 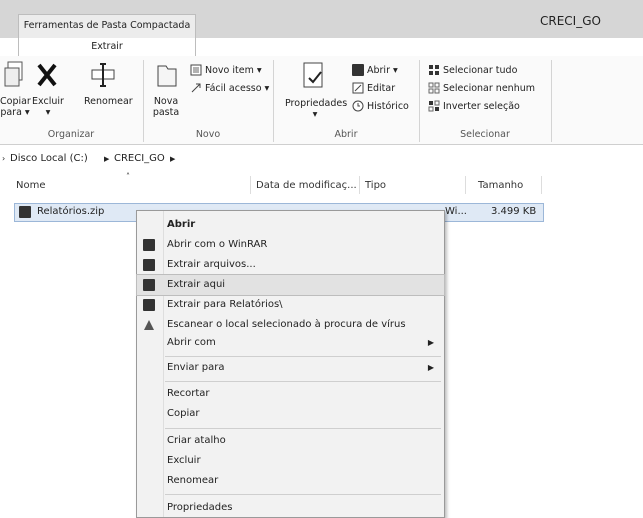 I want to click on propriedades-dropdown-arrow: ▾, so click(x=315, y=114).